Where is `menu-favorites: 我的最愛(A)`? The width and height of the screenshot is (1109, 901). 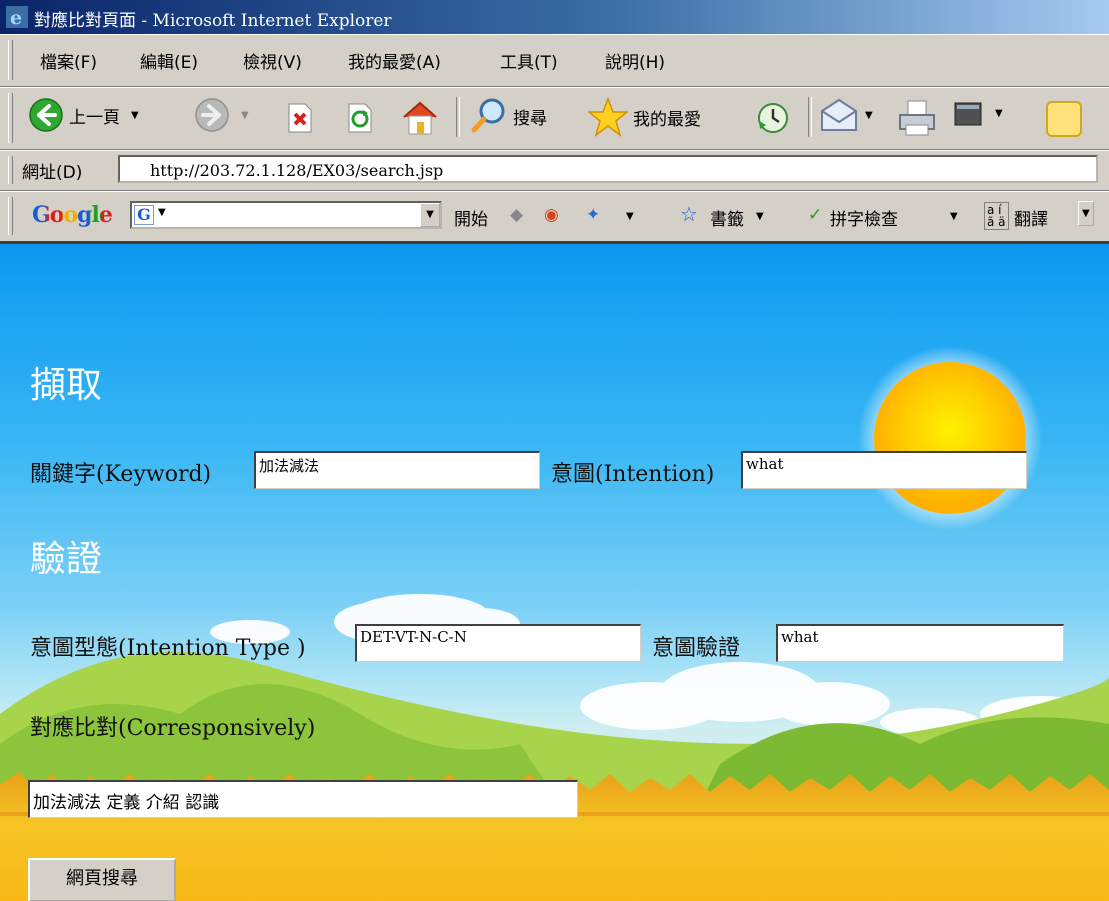
menu-favorites: 我的最愛(A) is located at coordinates (394, 60).